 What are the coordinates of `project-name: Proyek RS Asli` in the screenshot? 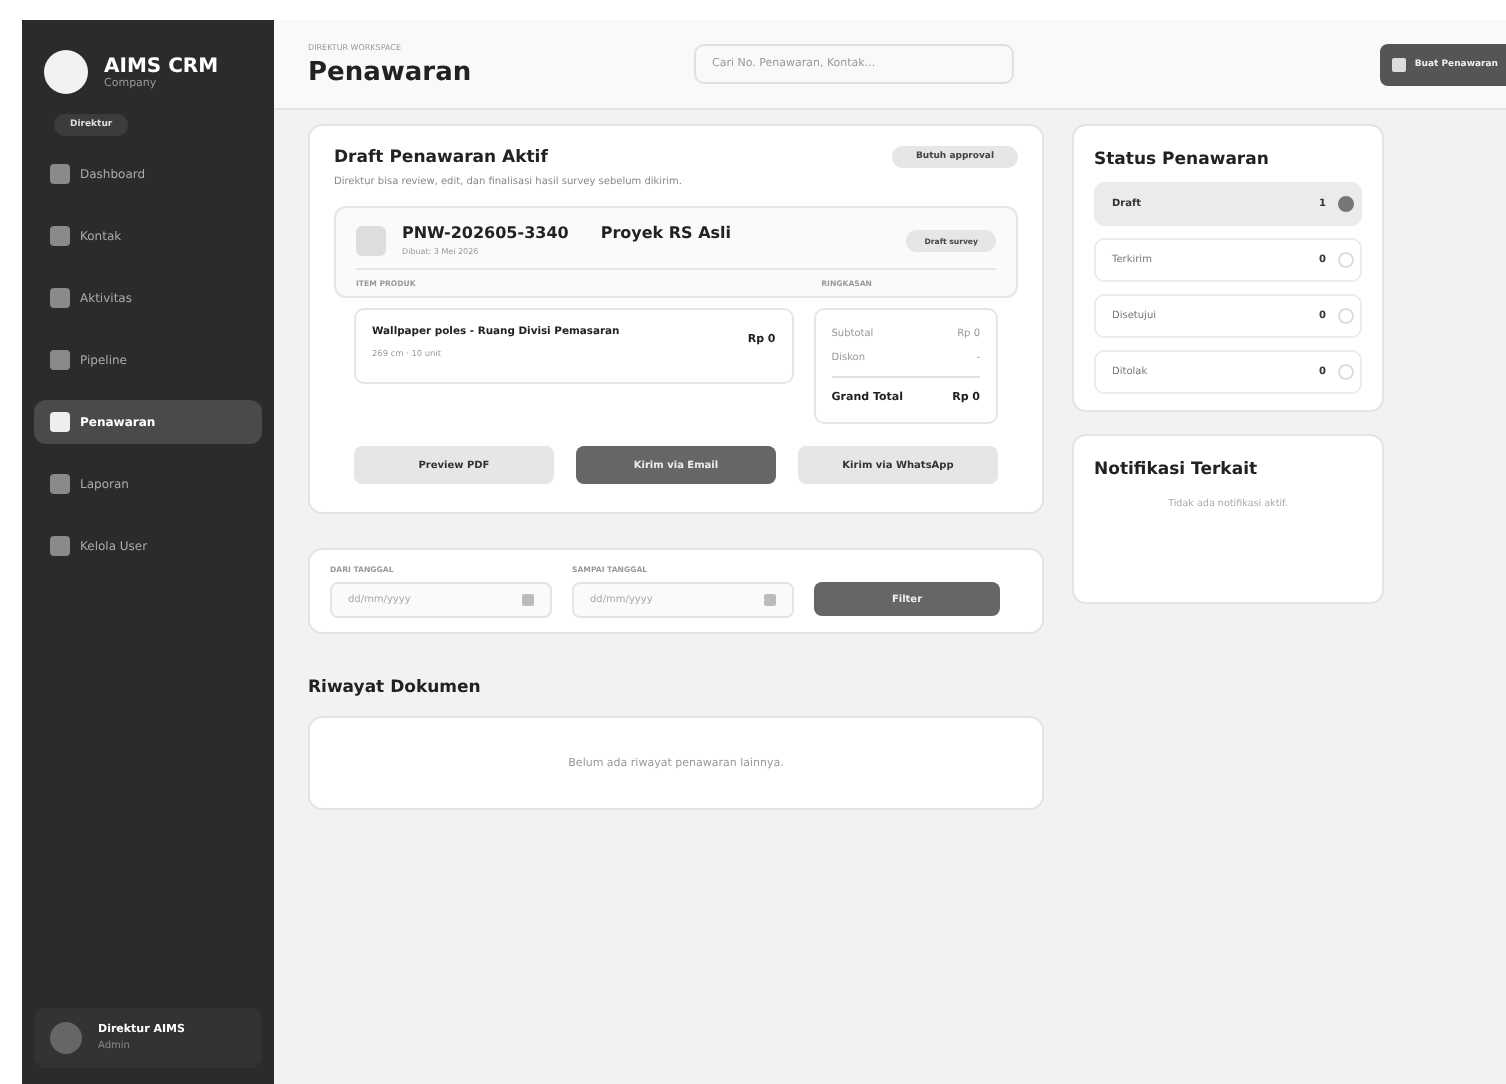 It's located at (666, 233).